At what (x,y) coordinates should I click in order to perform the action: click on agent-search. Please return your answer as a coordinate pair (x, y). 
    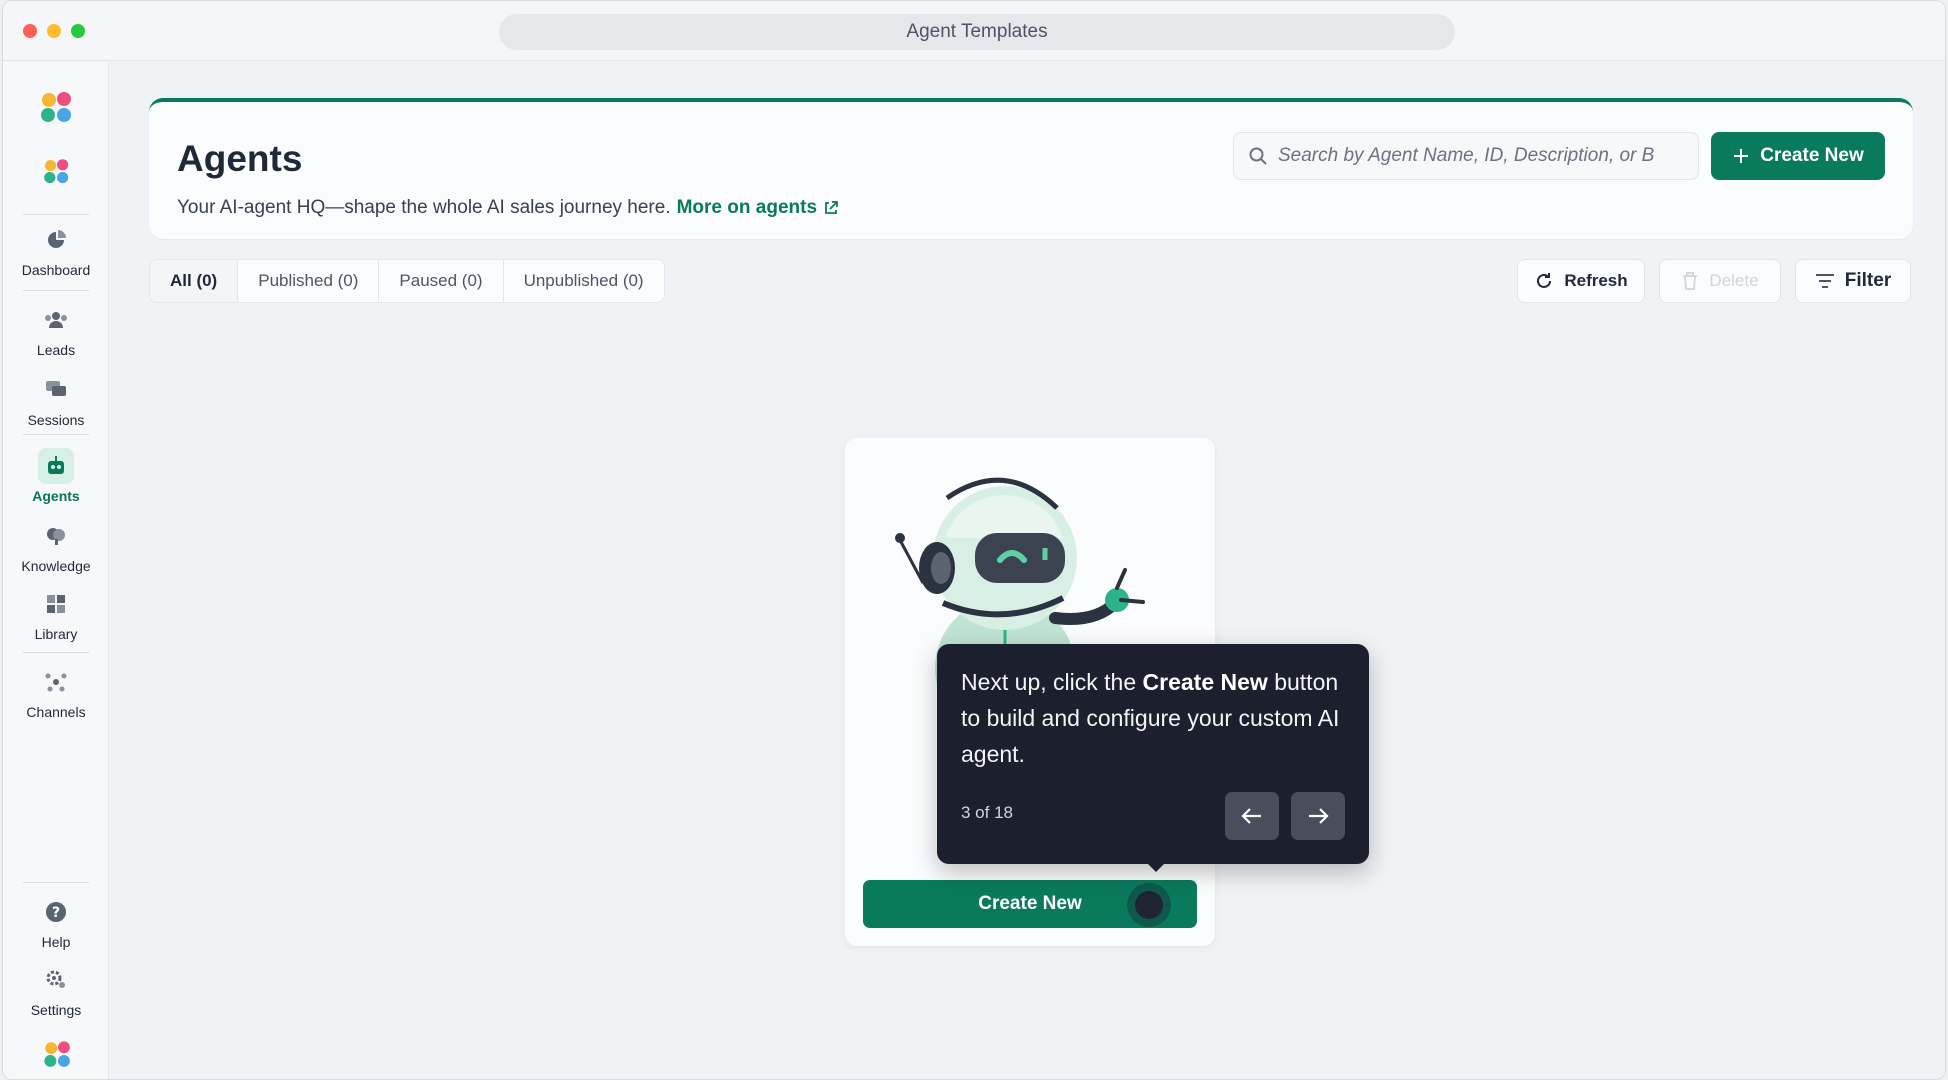
    Looking at the image, I should click on (1466, 156).